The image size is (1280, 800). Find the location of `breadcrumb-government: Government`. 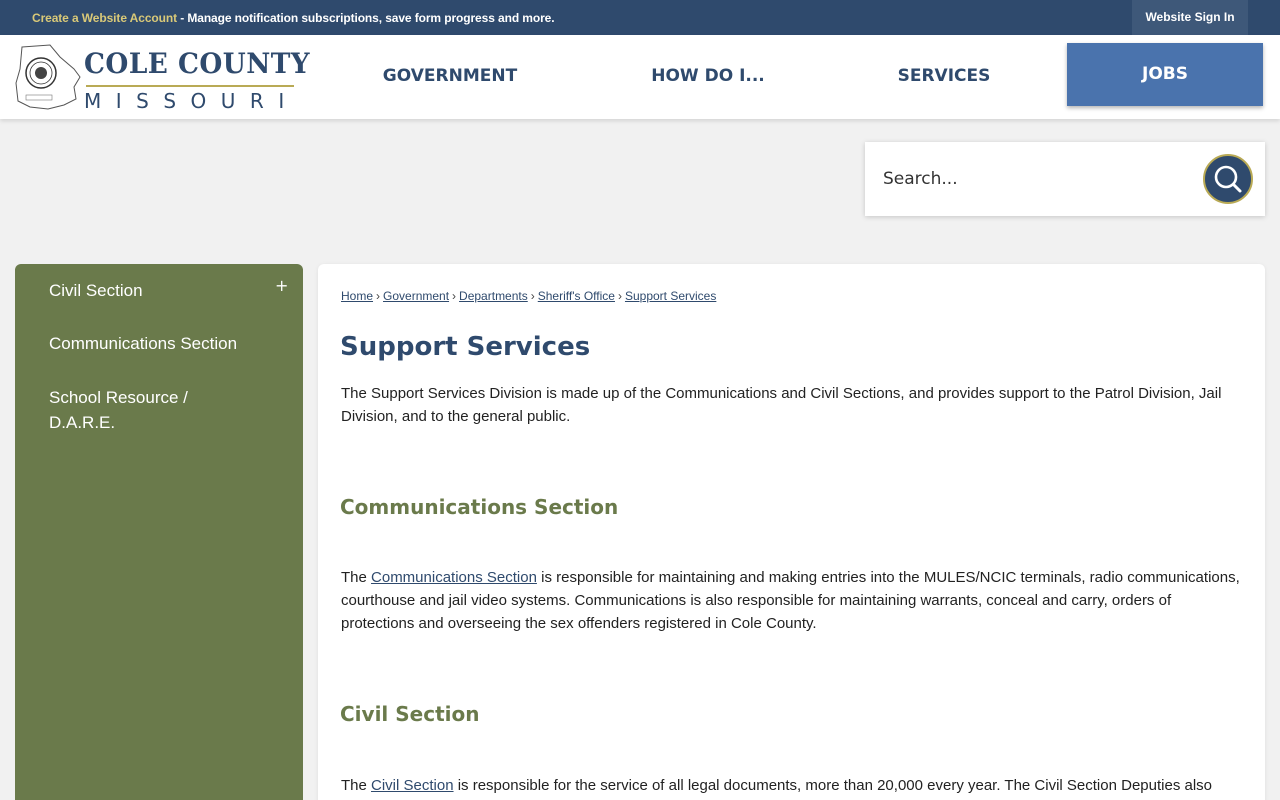

breadcrumb-government: Government is located at coordinates (416, 296).